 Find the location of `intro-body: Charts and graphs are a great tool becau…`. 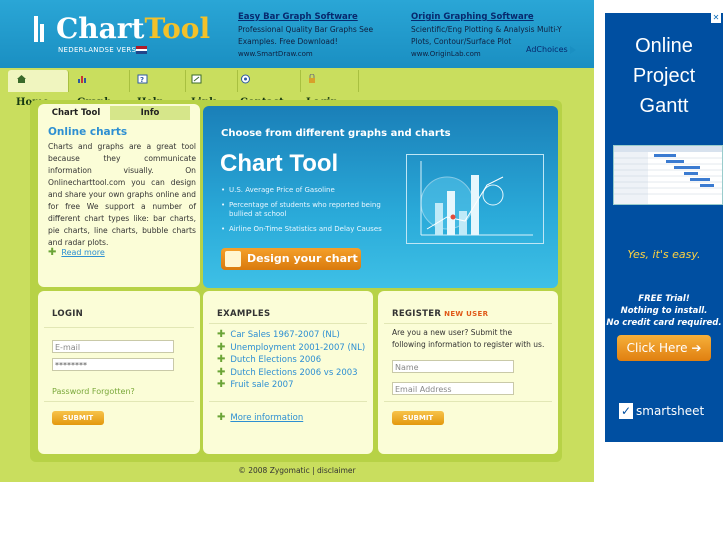

intro-body: Charts and graphs are a great tool becau… is located at coordinates (122, 194).